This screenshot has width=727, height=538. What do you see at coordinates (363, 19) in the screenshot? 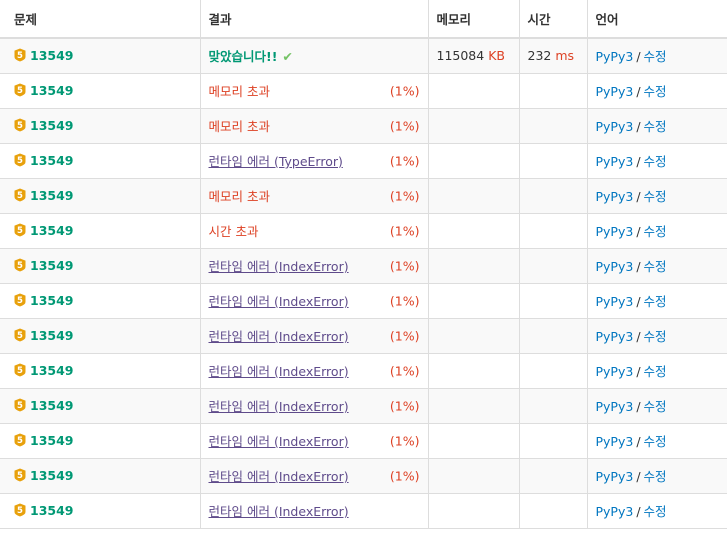
I see `header-row: 문제 결과 메모리 시간 언어` at bounding box center [363, 19].